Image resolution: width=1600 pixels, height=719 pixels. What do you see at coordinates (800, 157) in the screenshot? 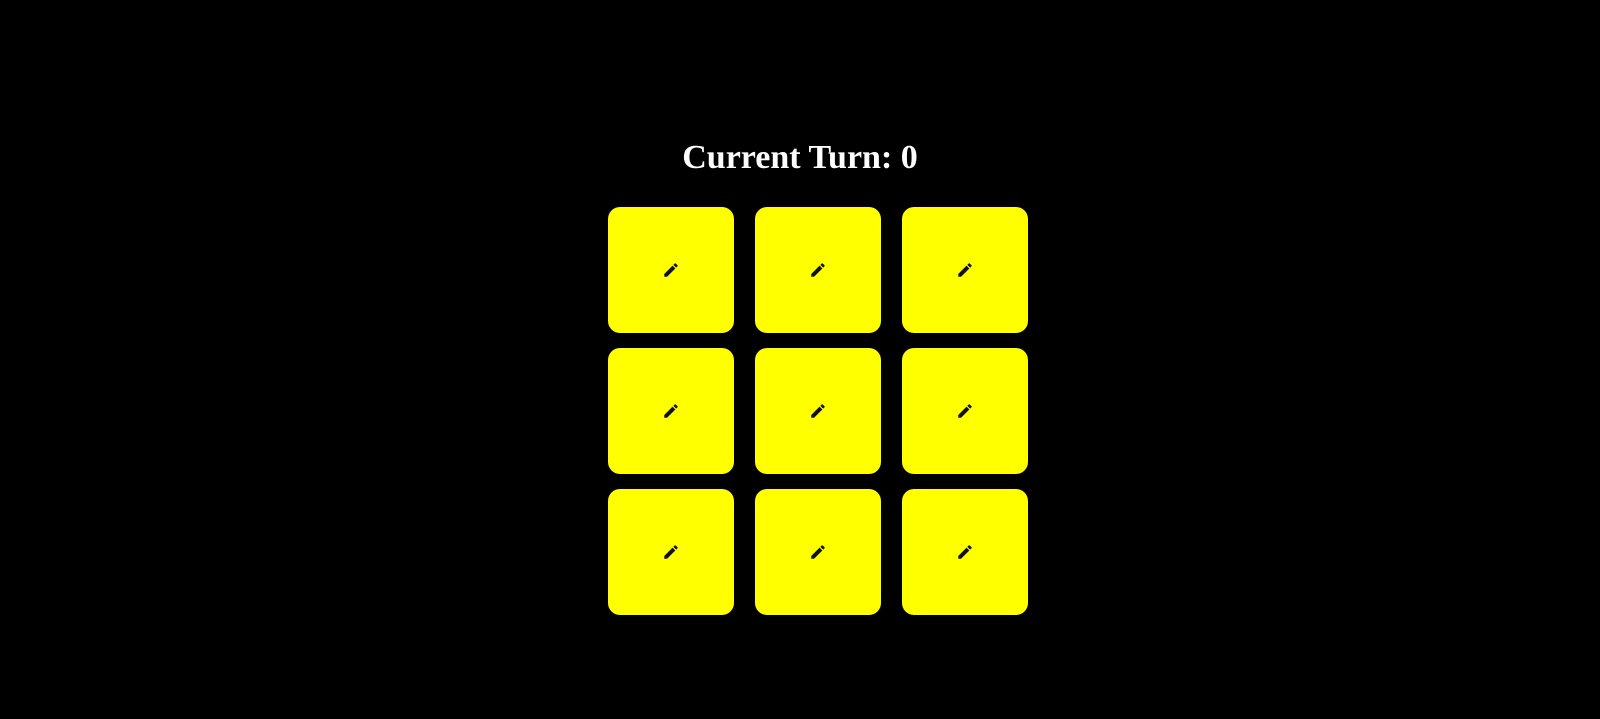
I see `current-turn-label: Current Turn: 0` at bounding box center [800, 157].